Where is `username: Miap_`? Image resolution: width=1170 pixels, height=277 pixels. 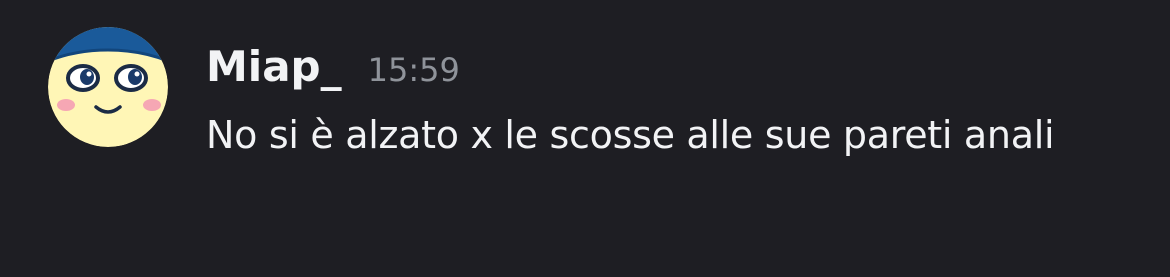 username: Miap_ is located at coordinates (274, 67).